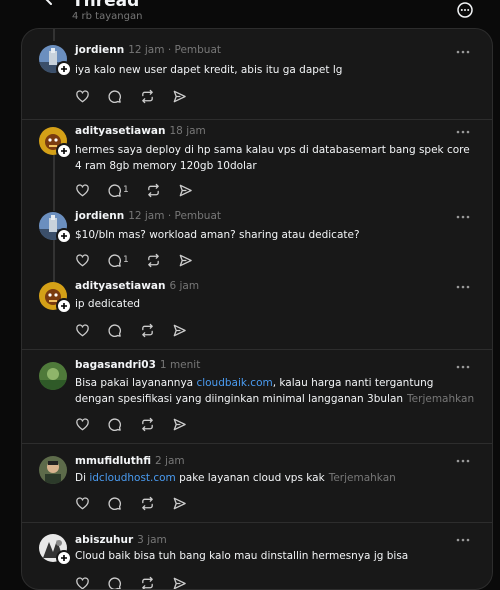 Image resolution: width=500 pixels, height=590 pixels. What do you see at coordinates (170, 461) in the screenshot?
I see `post-meta: 2 jam` at bounding box center [170, 461].